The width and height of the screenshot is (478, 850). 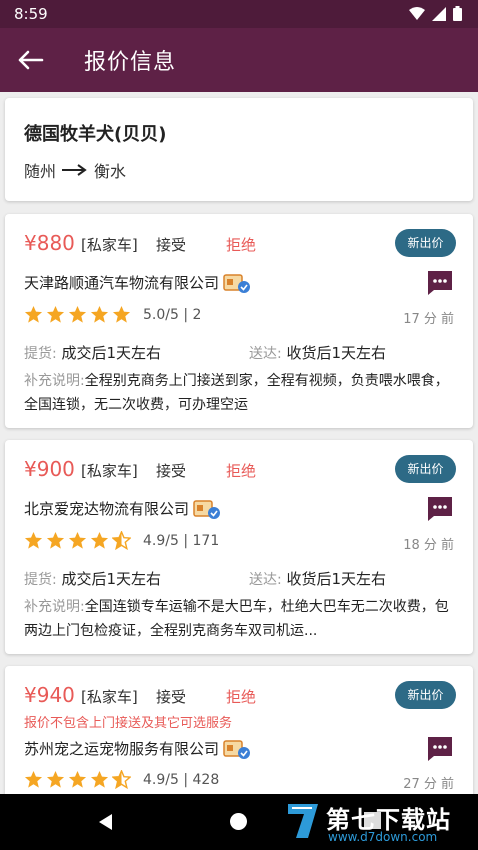 I want to click on watermark-logo-icon, so click(x=303, y=821).